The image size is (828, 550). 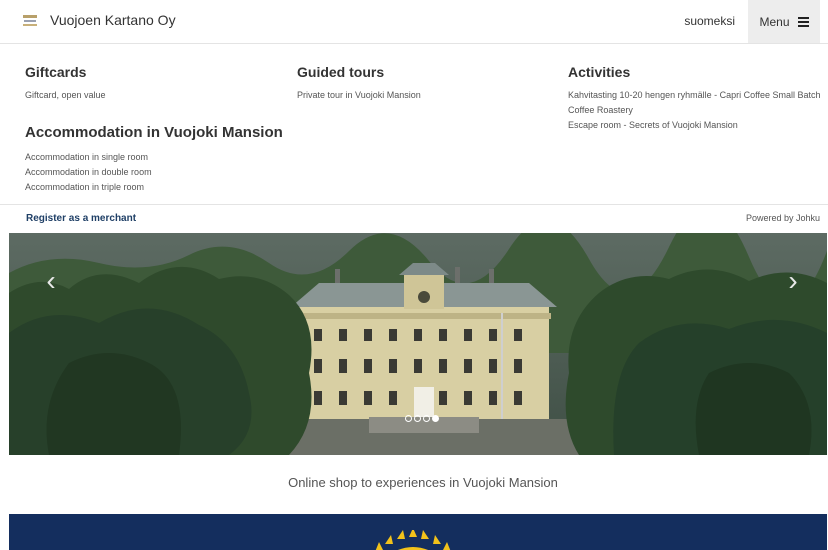 I want to click on brand-link: Vuojoen Kartano Oy, so click(x=99, y=20).